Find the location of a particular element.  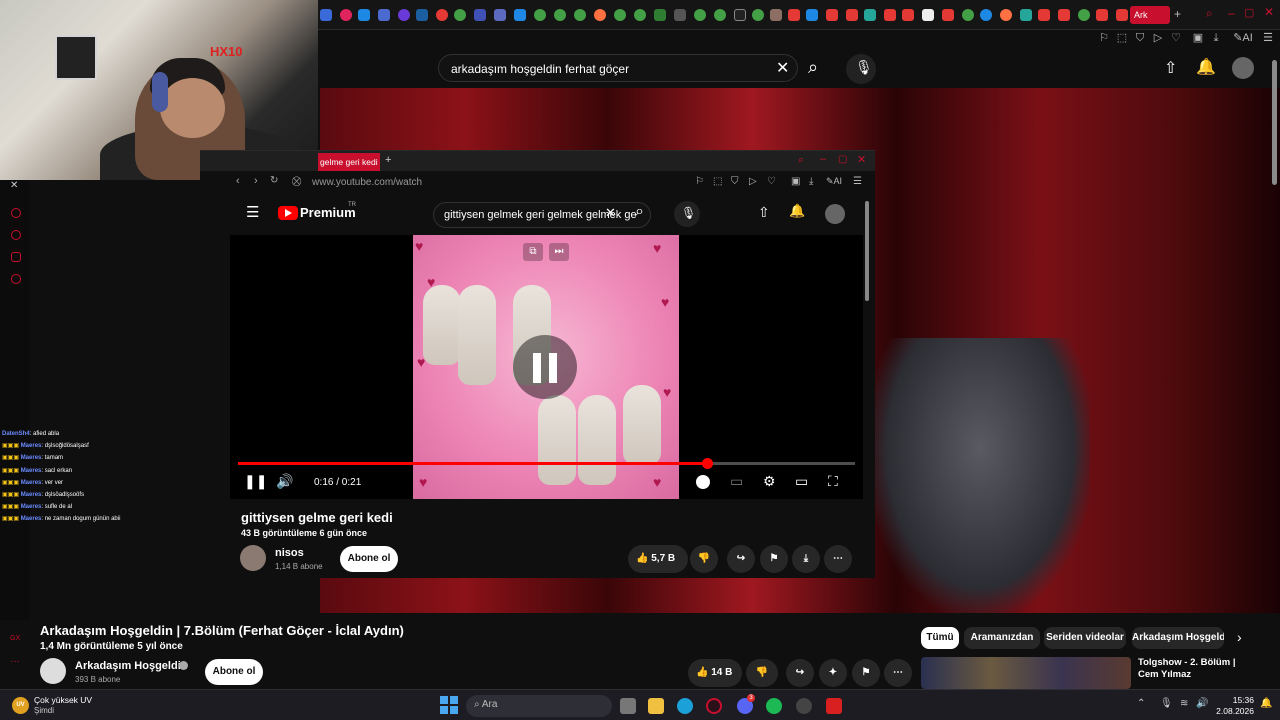

extensions-icon is located at coordinates (16, 257).